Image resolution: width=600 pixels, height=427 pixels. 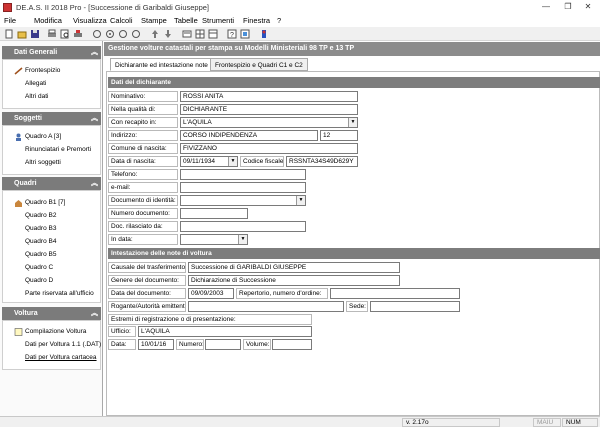 I want to click on section-body: Frontespizio Allegati Altri dati, so click(x=51, y=84).